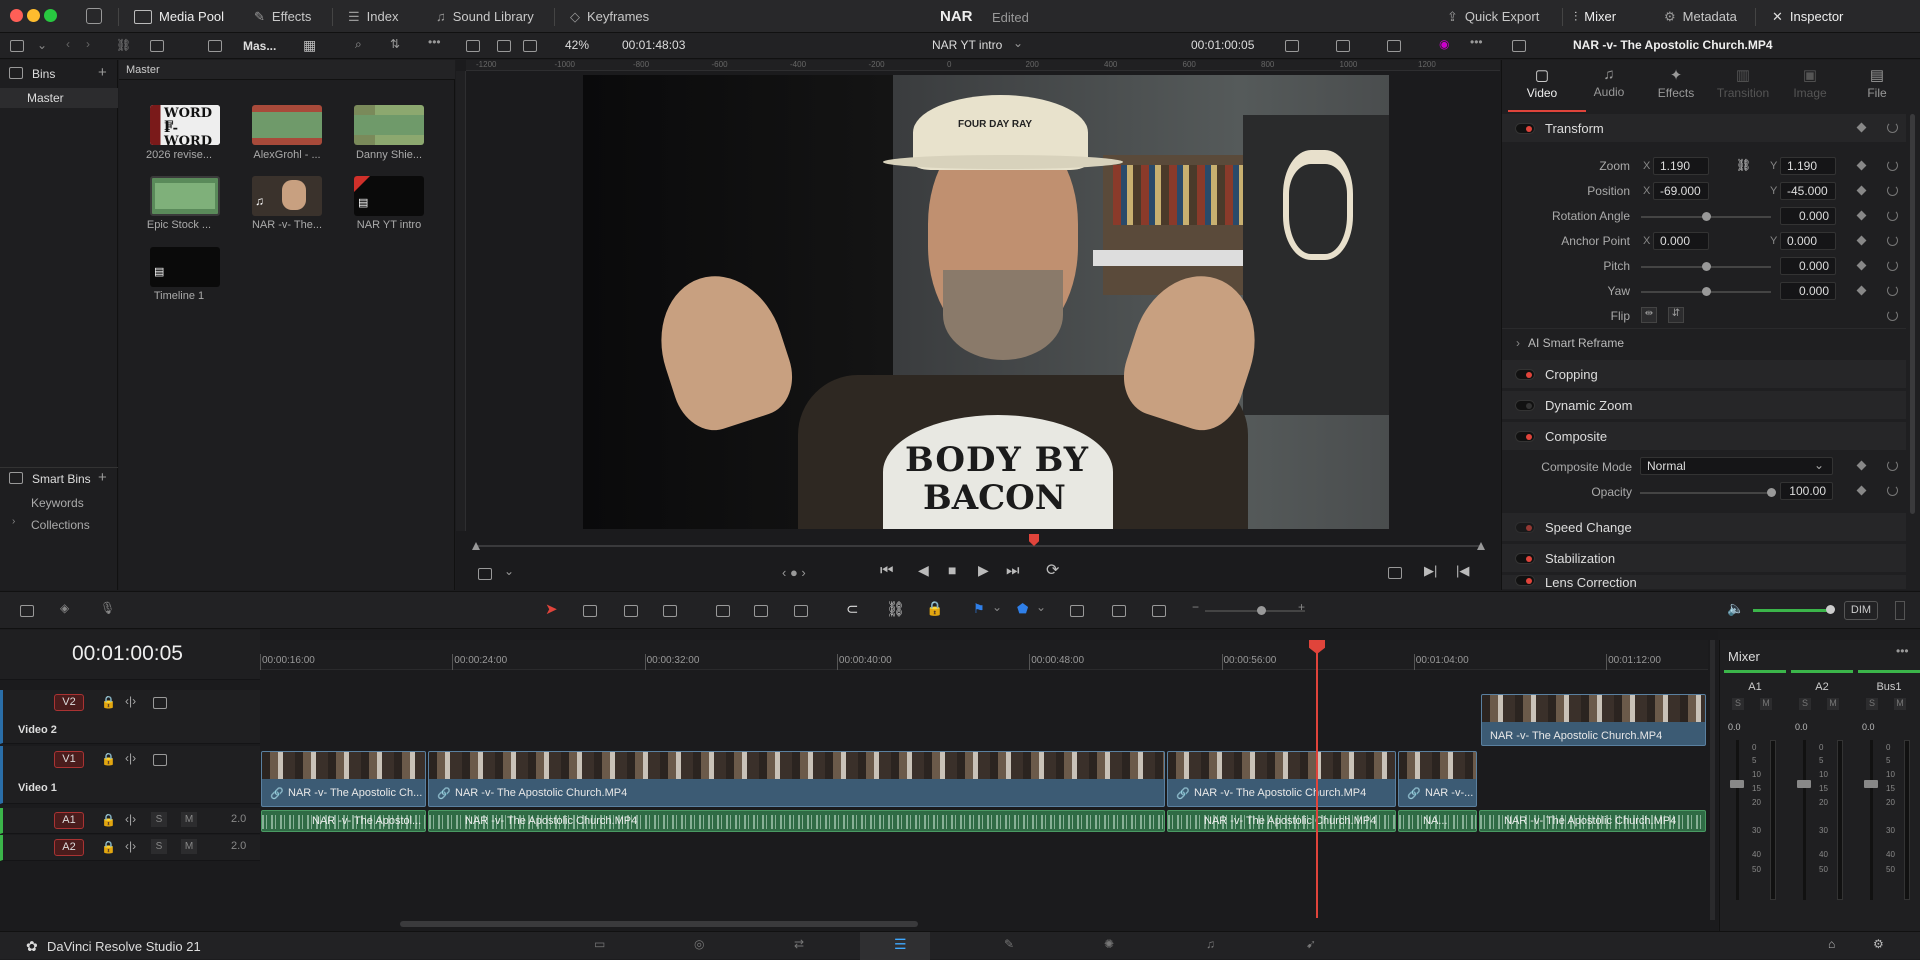 This screenshot has width=1920, height=960. I want to click on track-v1-name: Video 1, so click(37, 788).